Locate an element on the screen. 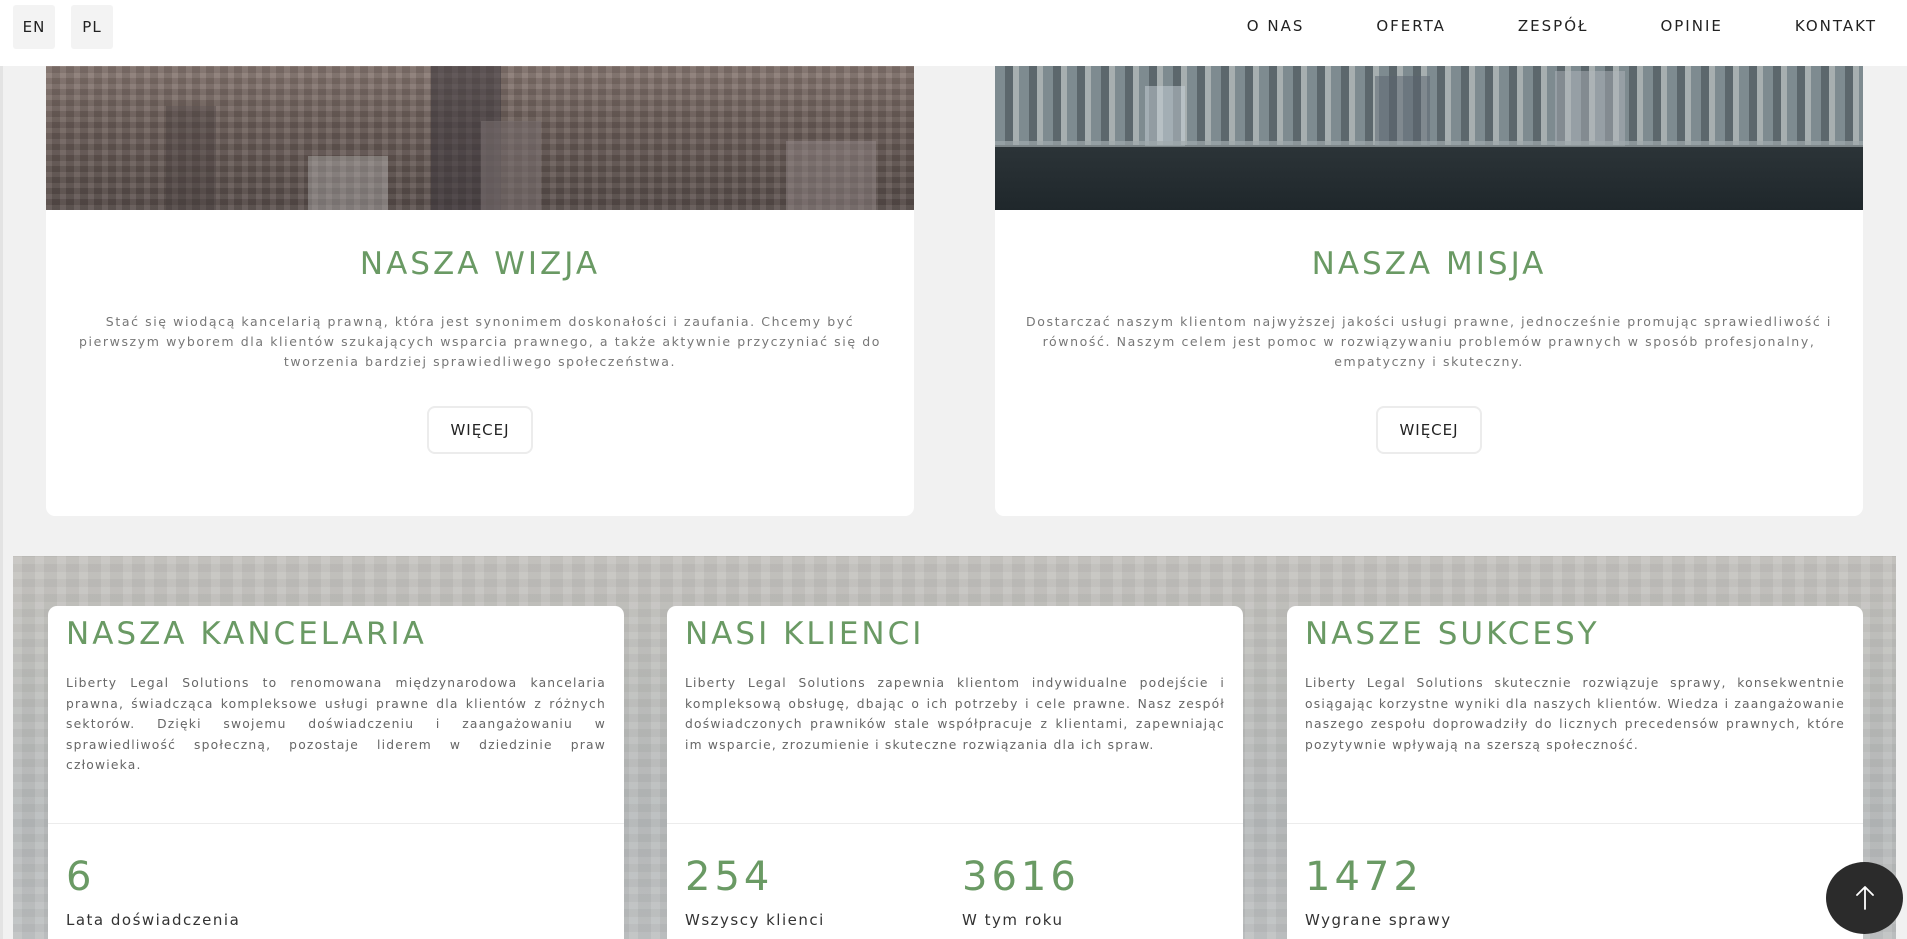 The width and height of the screenshot is (1907, 939). clients-title: NASI KLIENCI is located at coordinates (805, 634).